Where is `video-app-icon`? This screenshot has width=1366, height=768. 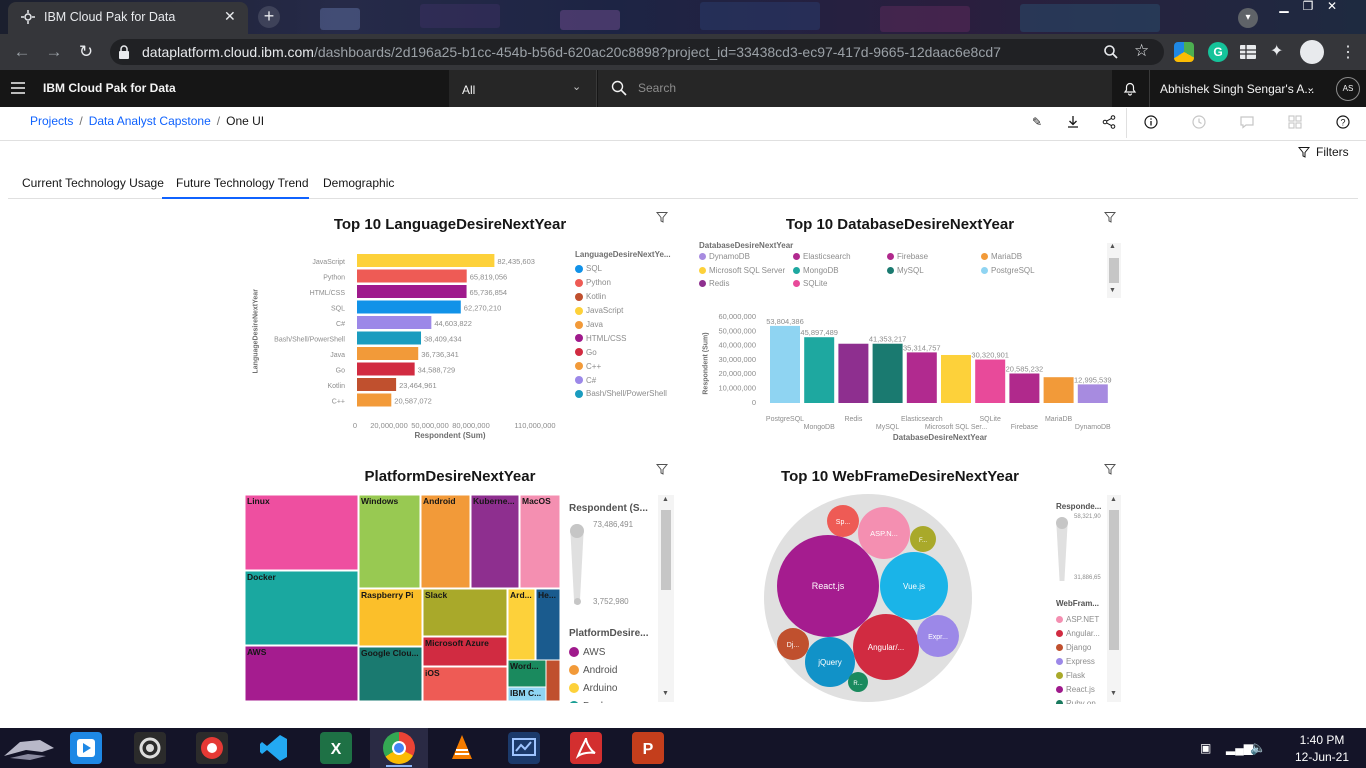 video-app-icon is located at coordinates (86, 748).